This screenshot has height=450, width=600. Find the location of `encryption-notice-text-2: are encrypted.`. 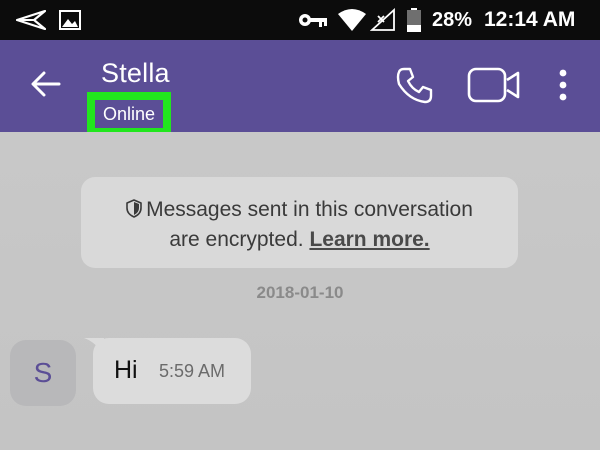

encryption-notice-text-2: are encrypted. is located at coordinates (236, 239).